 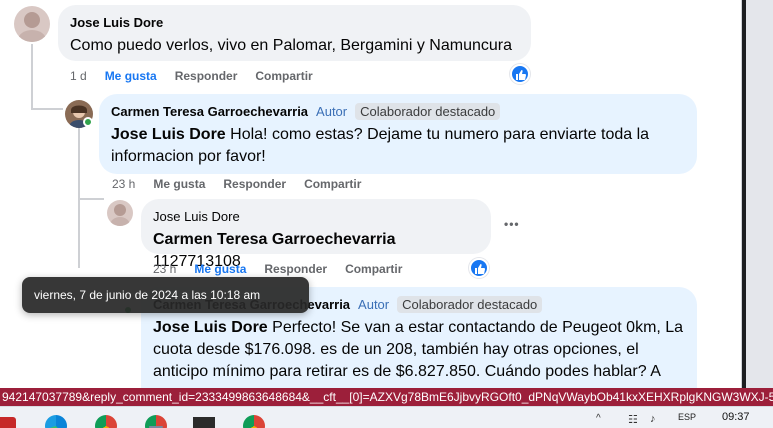 I want to click on comment-timestamp: 1 d, so click(x=78, y=76).